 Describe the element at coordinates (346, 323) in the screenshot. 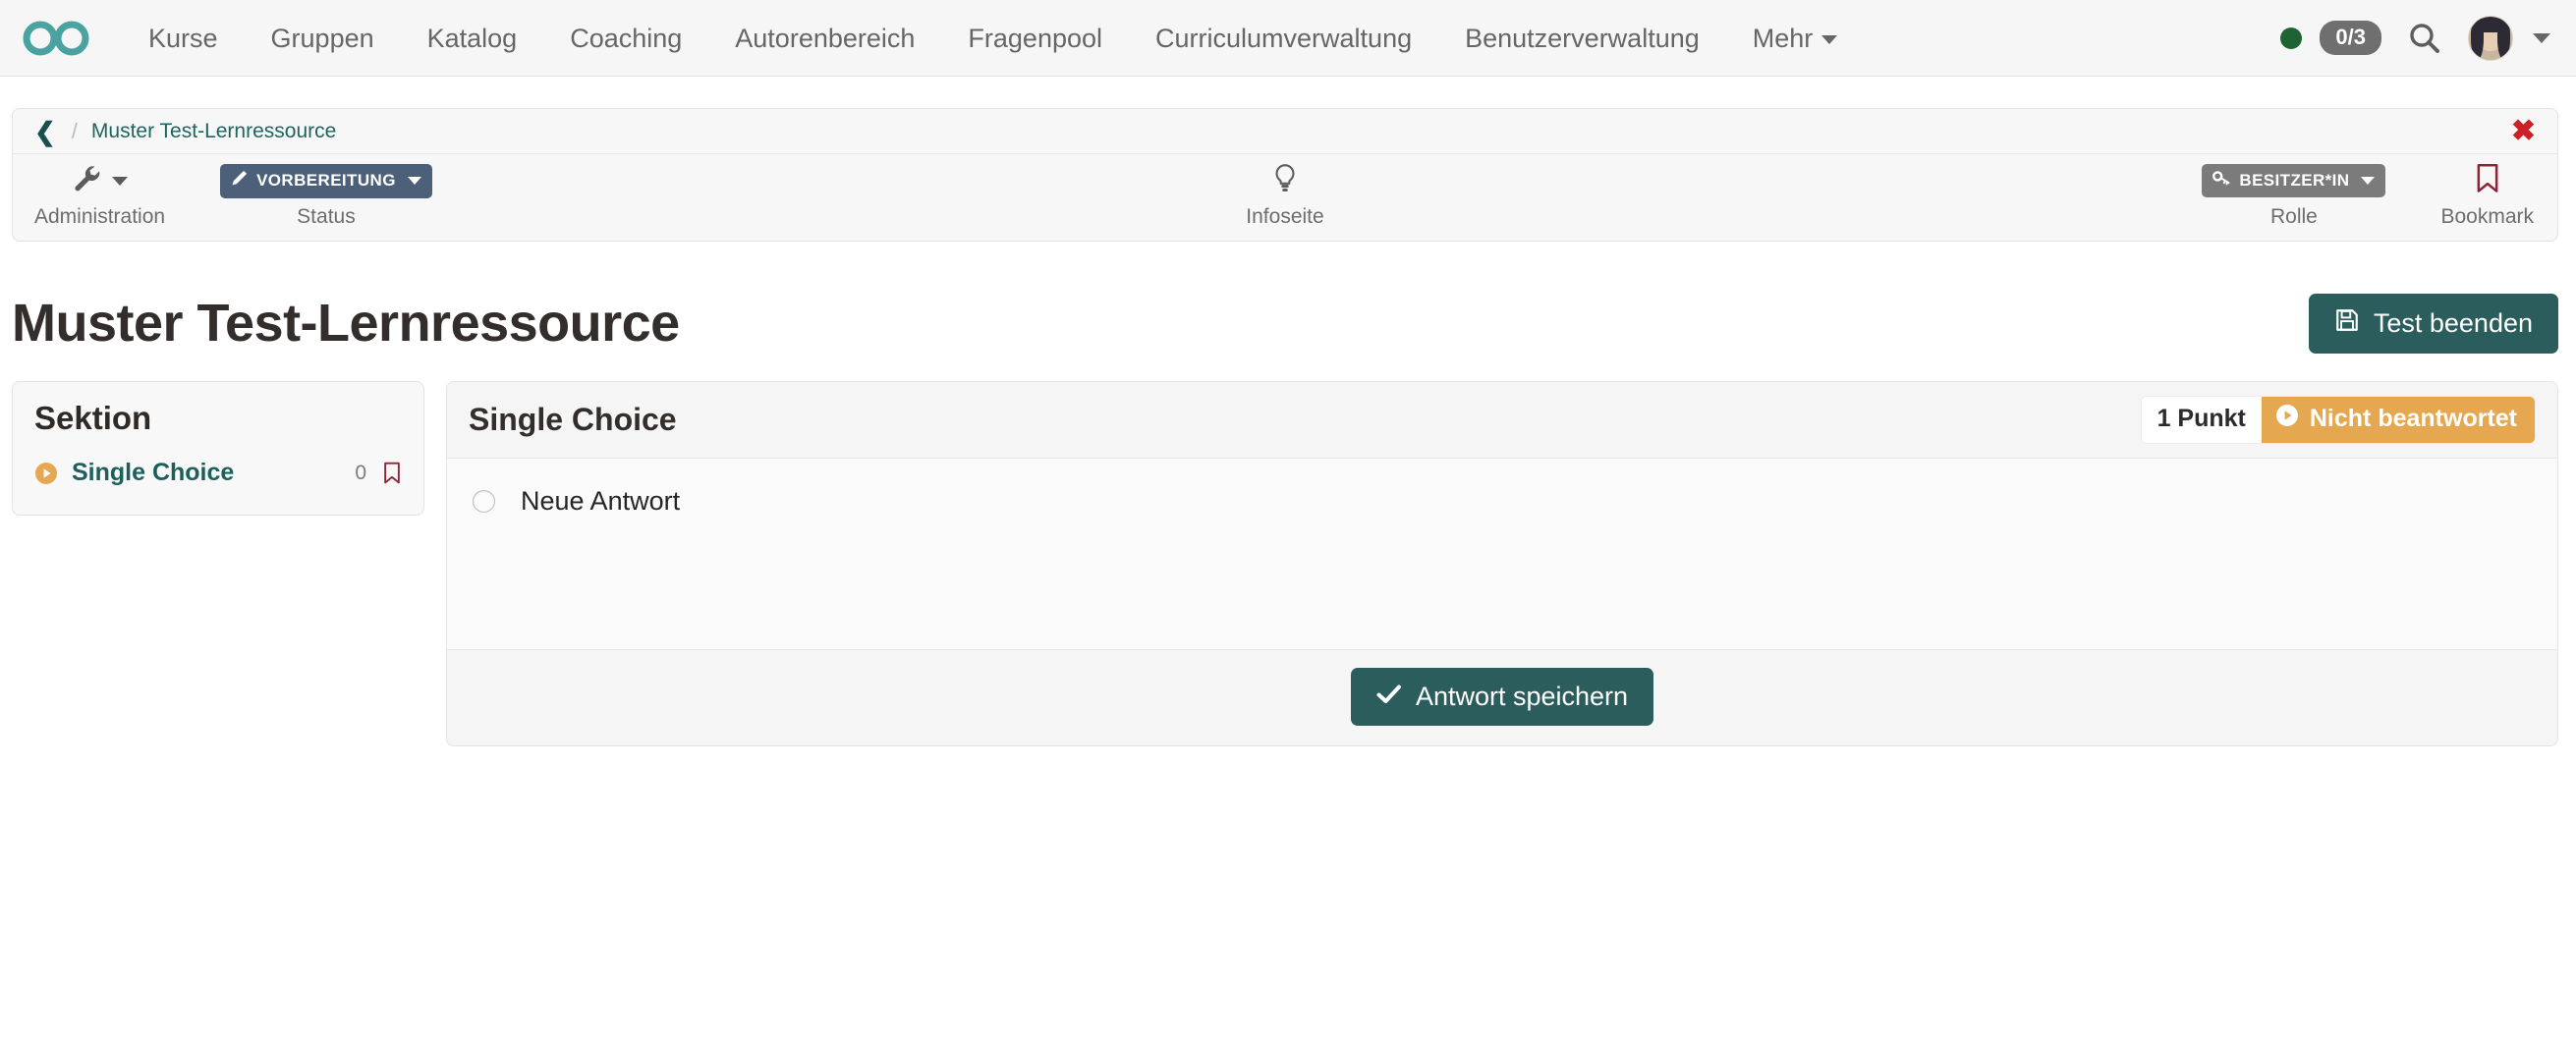

I see `page-title: Muster Test-Lernressource` at that location.